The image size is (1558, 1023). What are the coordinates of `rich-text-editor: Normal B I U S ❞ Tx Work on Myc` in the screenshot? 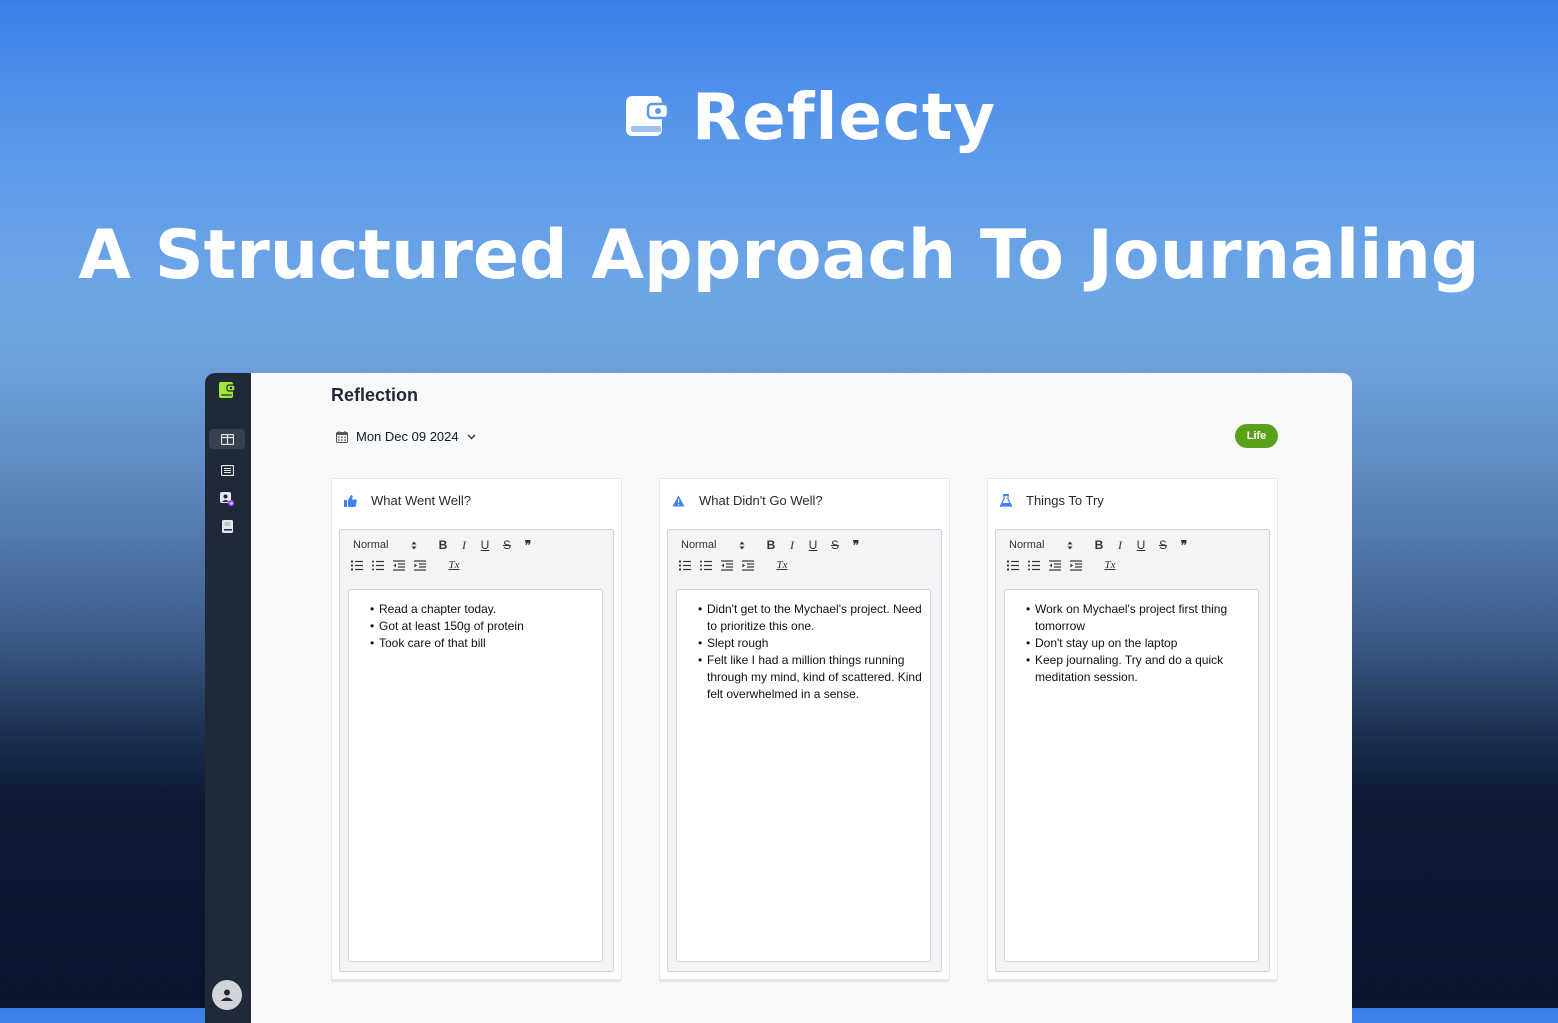 It's located at (1132, 750).